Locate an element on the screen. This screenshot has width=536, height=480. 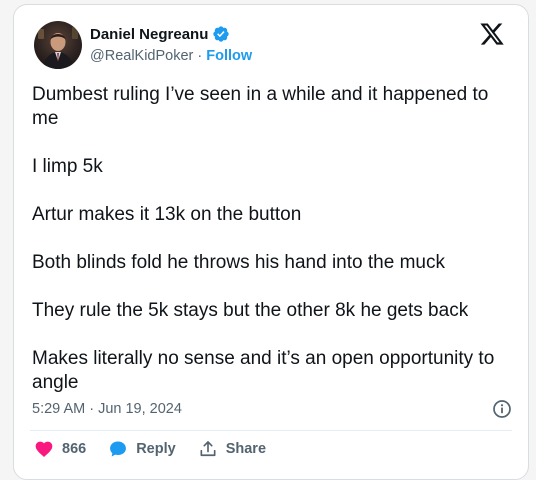
handle-row: @RealKidPoker · Follow is located at coordinates (171, 56).